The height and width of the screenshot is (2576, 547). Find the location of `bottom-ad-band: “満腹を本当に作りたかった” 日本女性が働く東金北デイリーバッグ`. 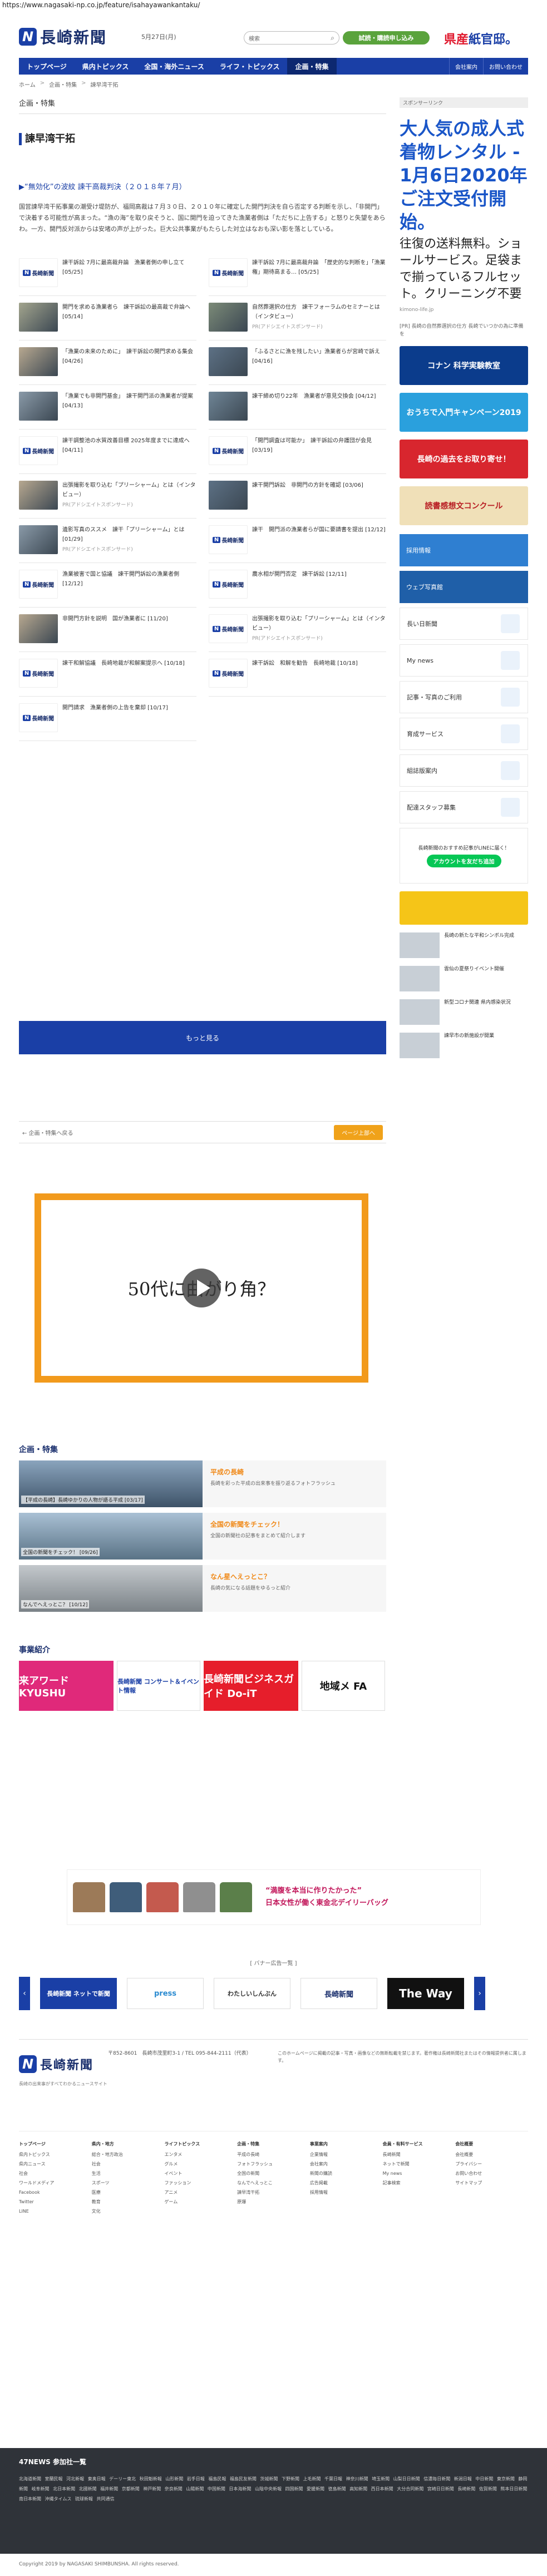

bottom-ad-band: “満腹を本当に作りたかった” 日本女性が働く東金北デイリーバッグ is located at coordinates (274, 1897).